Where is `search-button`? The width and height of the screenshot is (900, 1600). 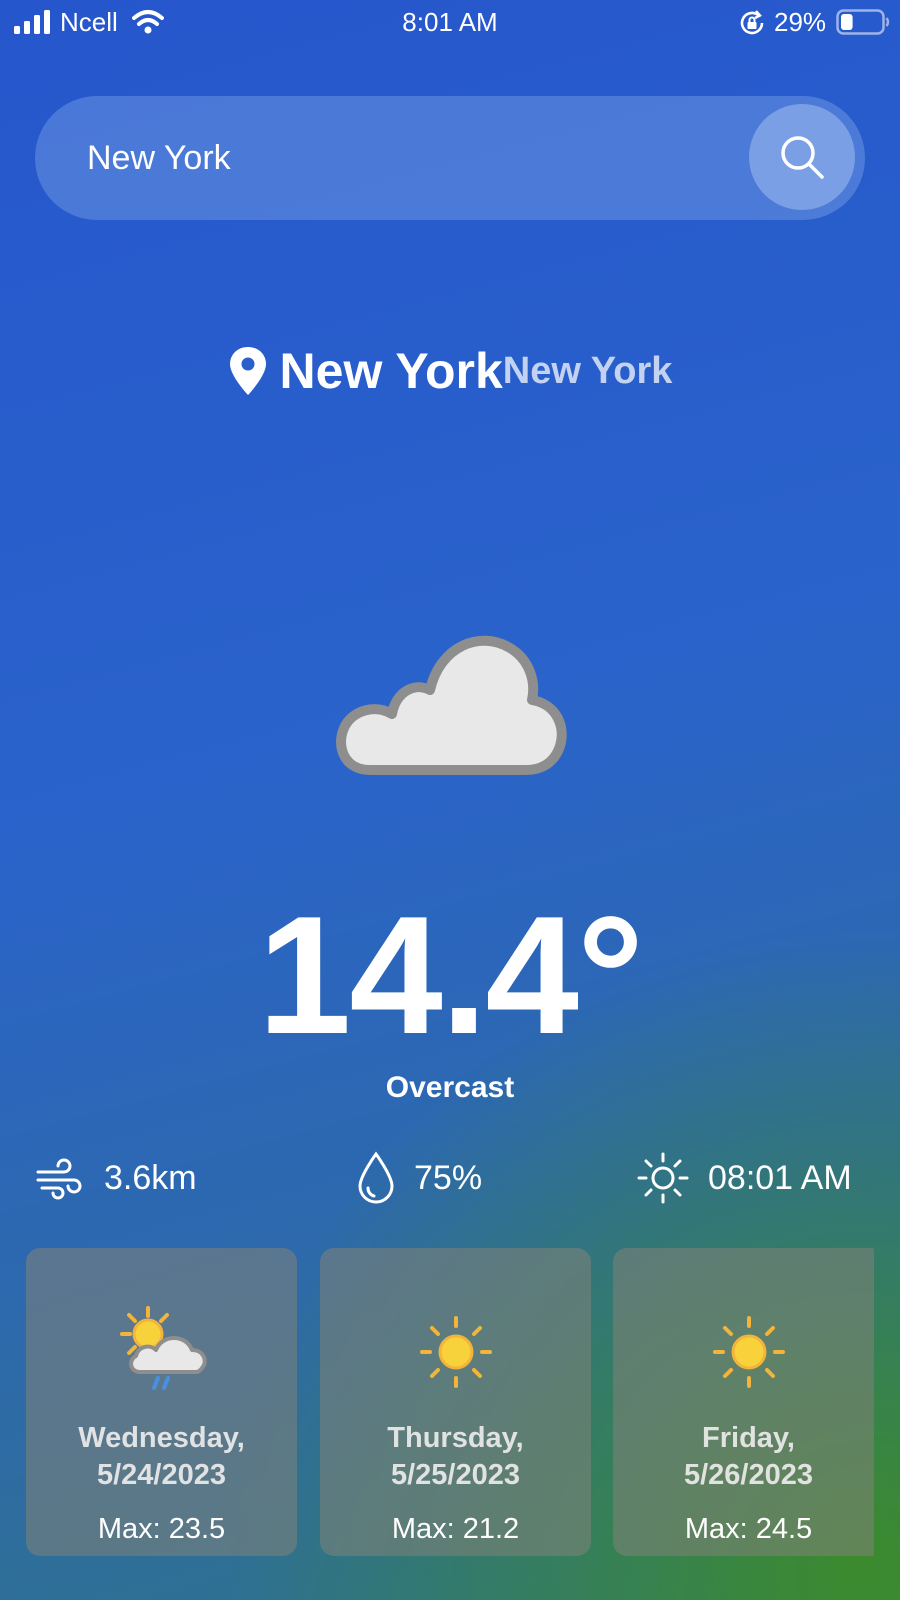
search-button is located at coordinates (802, 157).